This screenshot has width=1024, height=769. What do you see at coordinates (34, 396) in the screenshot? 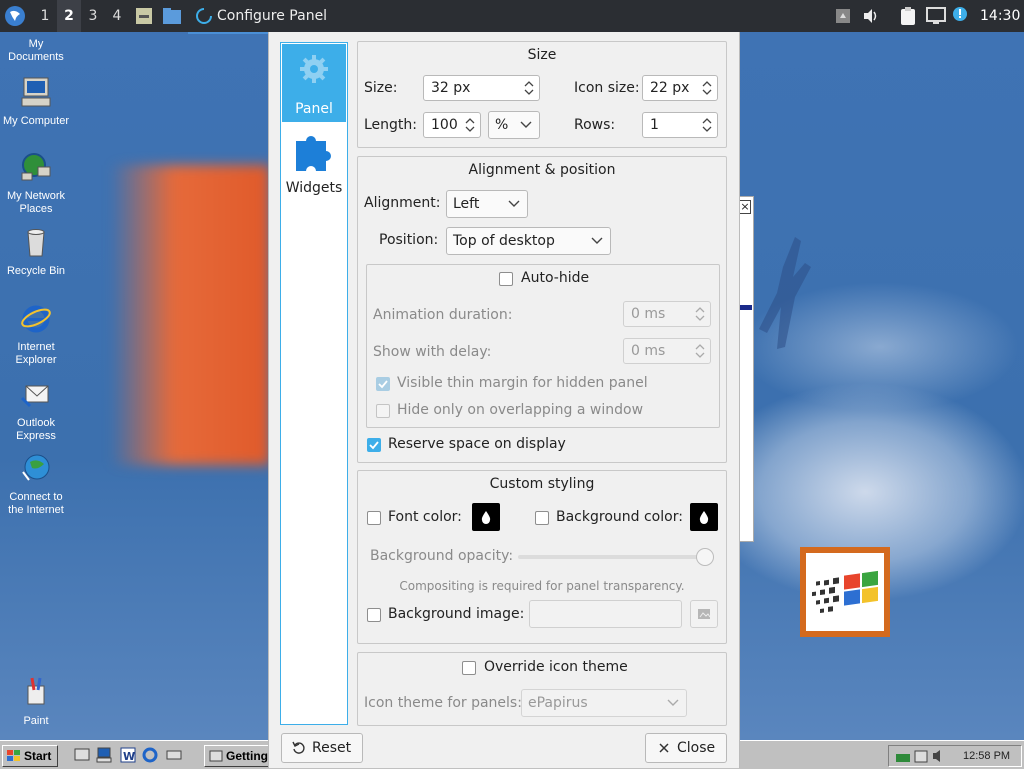
I see `outlook-express-icon` at bounding box center [34, 396].